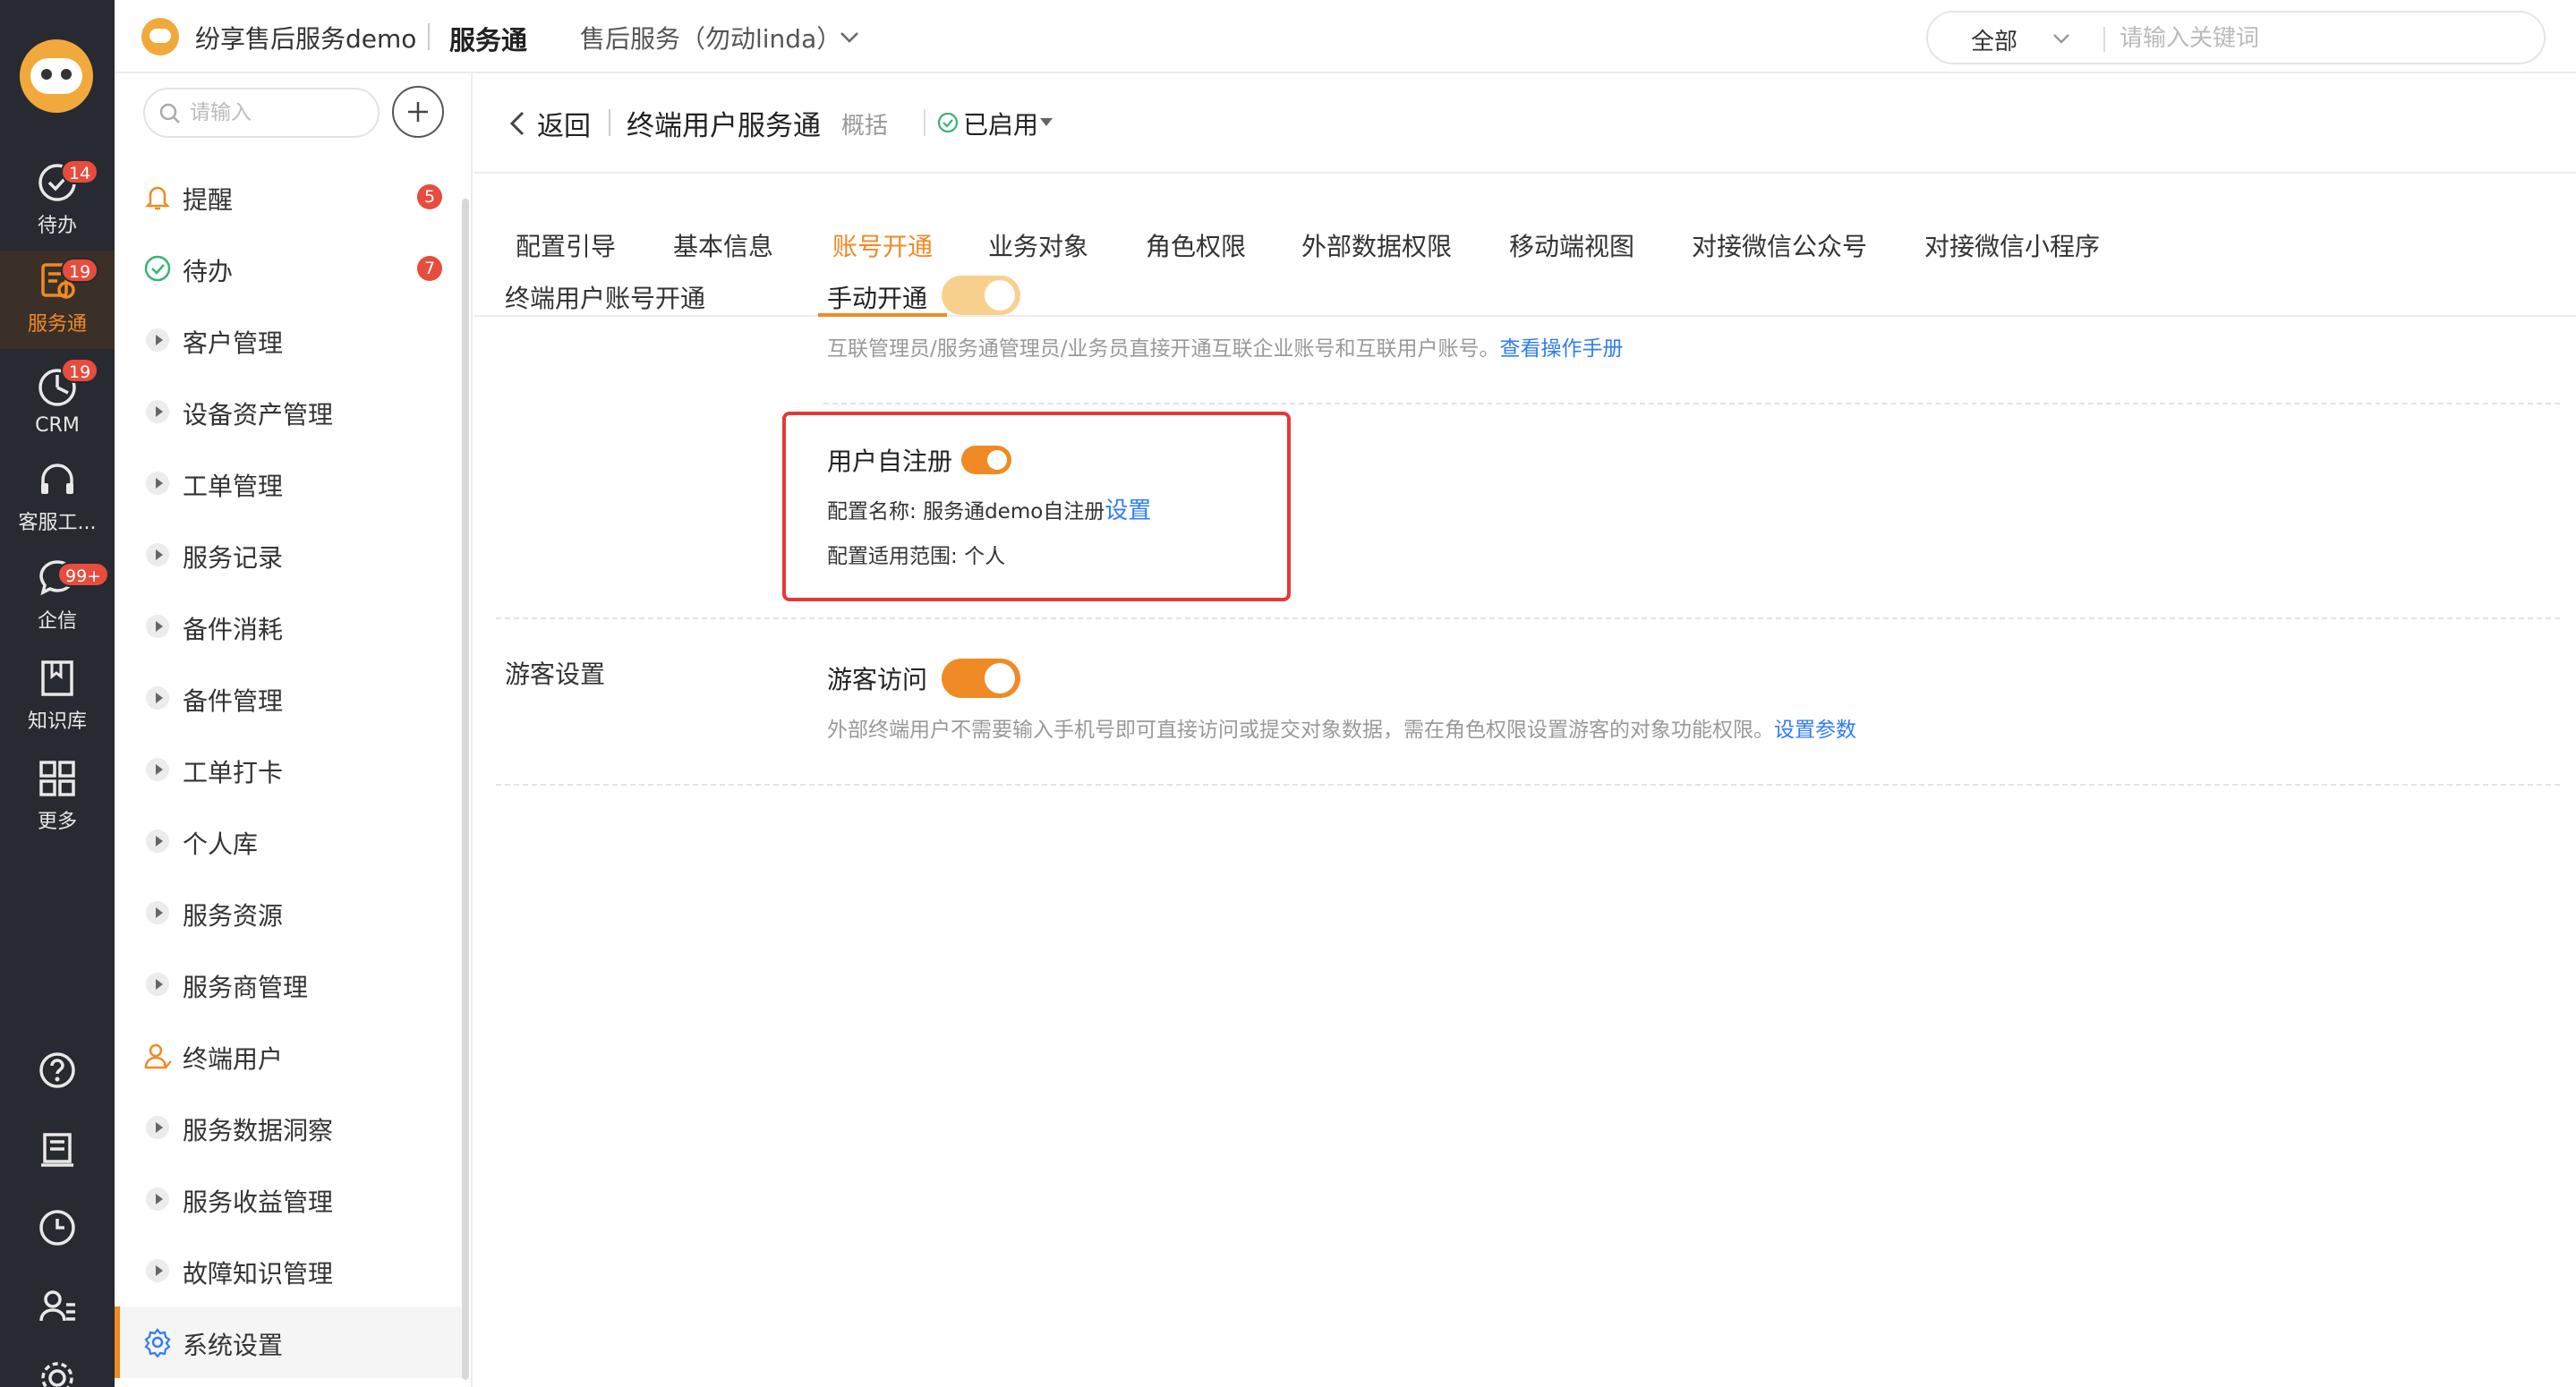 Image resolution: width=2576 pixels, height=1387 pixels. I want to click on sidebar-scrollbar, so click(465, 789).